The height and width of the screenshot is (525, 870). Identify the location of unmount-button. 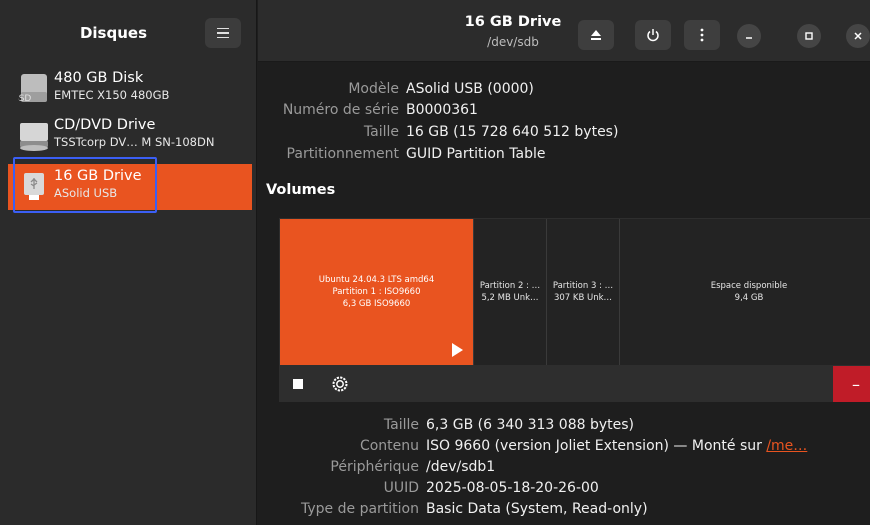
(298, 384).